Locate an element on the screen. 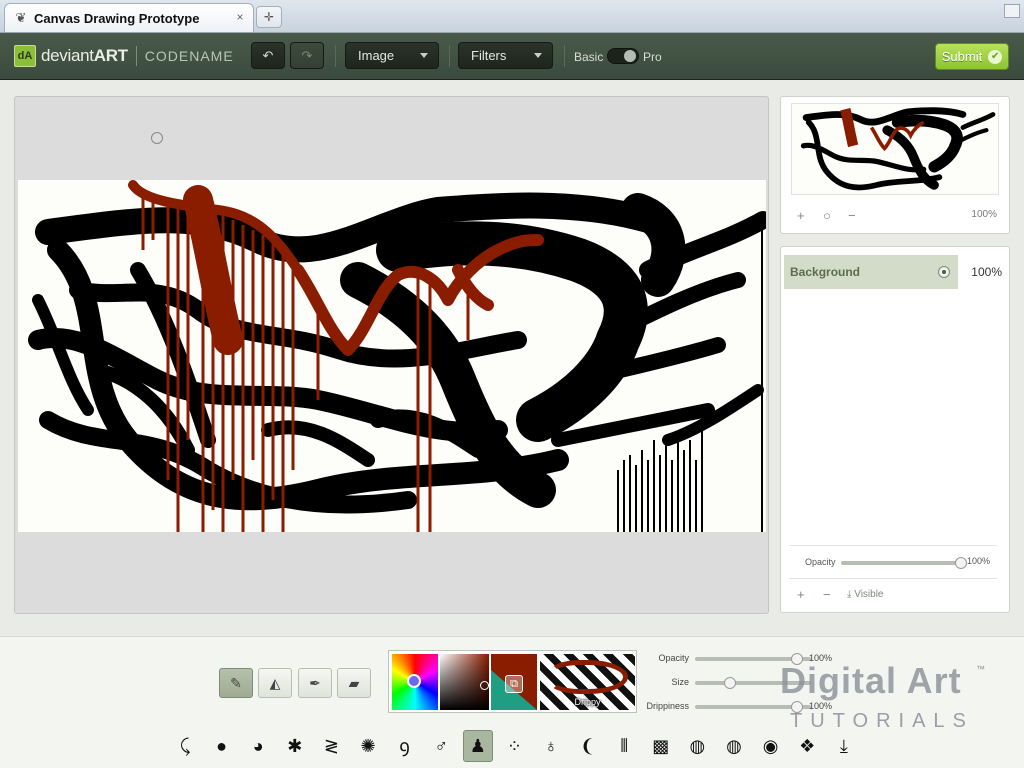 This screenshot has height=768, width=1024. browser-tab-strip: ❦ Canvas Drawing Prototype × ✛ is located at coordinates (512, 16).